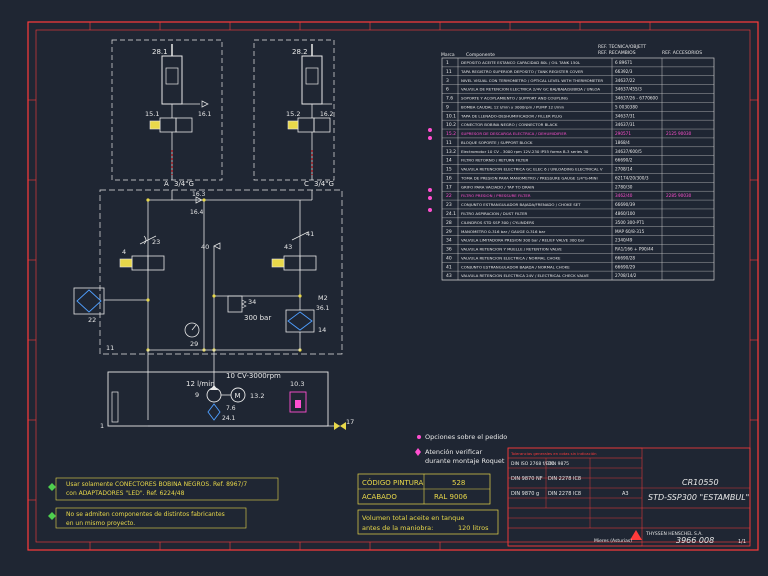 Image resolution: width=768 pixels, height=576 pixels. Describe the element at coordinates (449, 170) in the screenshot. I see `table-cell-id: 15` at that location.